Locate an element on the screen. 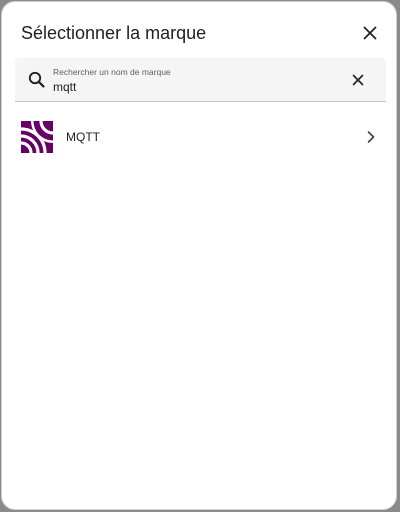 The image size is (400, 512). close-icon is located at coordinates (370, 33).